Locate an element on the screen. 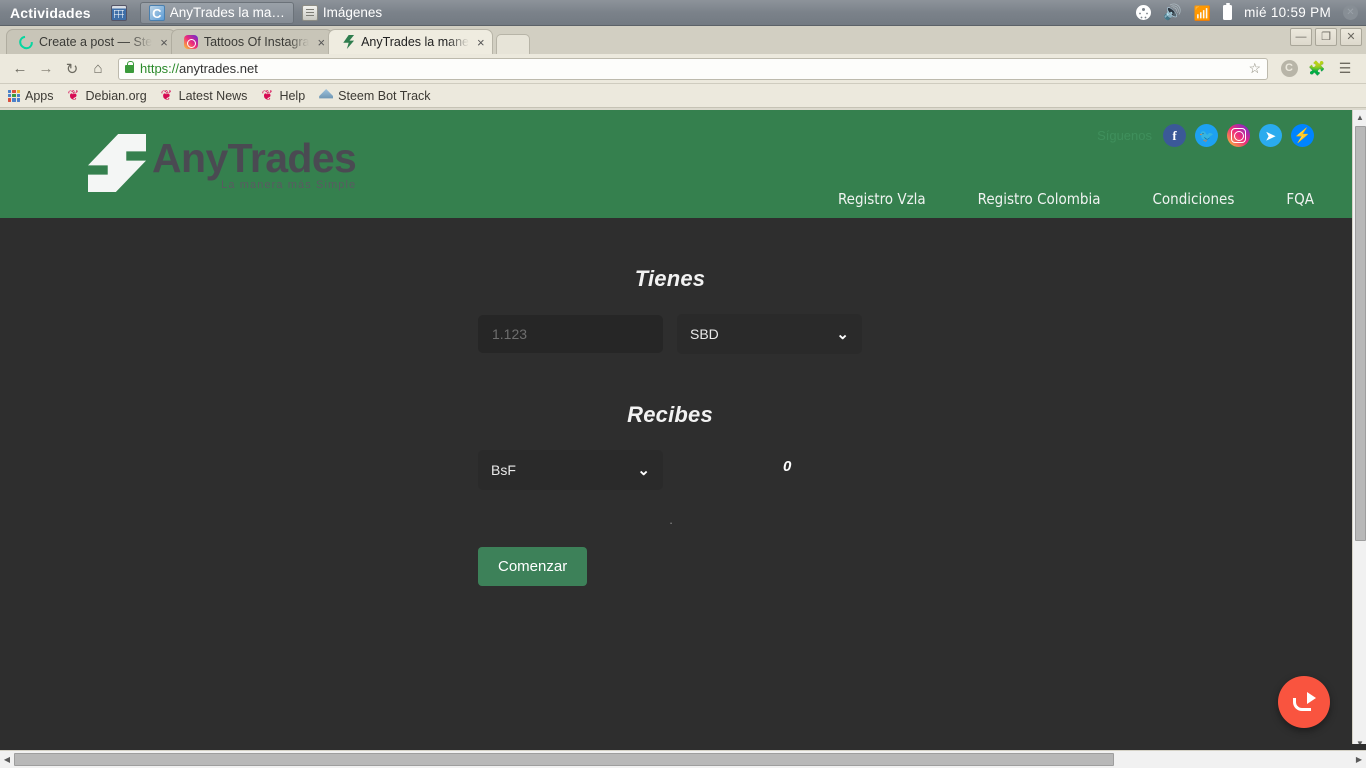 This screenshot has width=1366, height=768. scroll-right-icon: ▶ is located at coordinates (1359, 759).